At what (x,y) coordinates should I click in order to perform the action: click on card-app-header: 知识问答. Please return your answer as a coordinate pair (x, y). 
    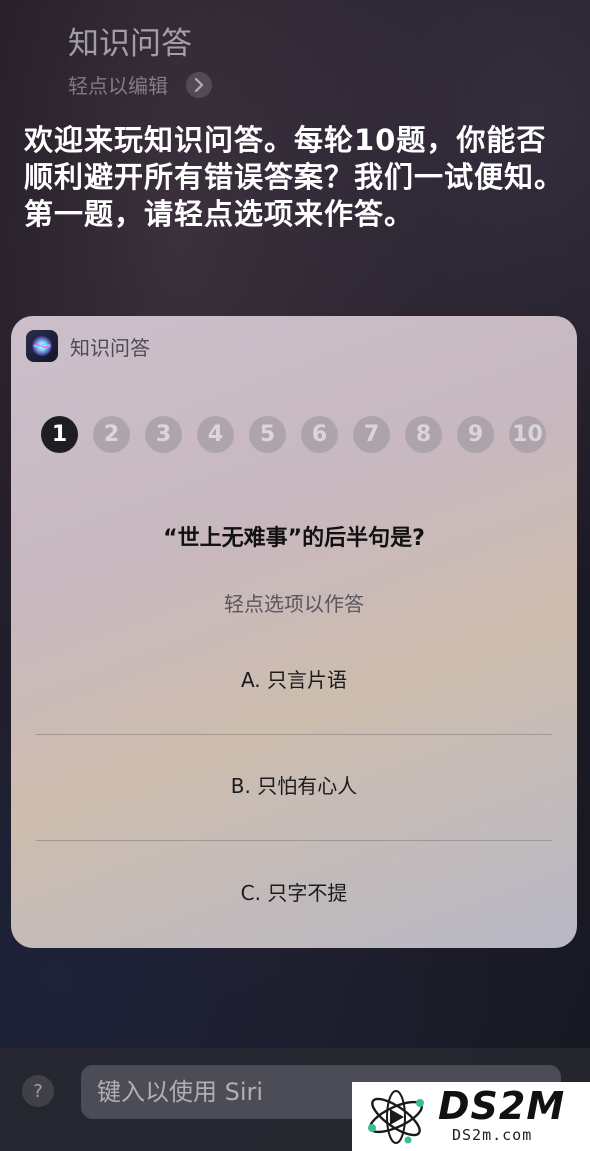
    Looking at the image, I should click on (88, 346).